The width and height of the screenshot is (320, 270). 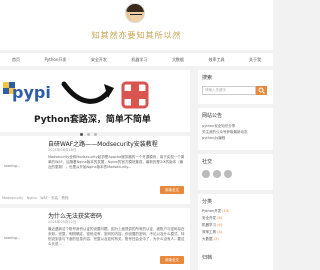 What do you see at coordinates (136, 15) in the screenshot?
I see `avatar-glasses` at bounding box center [136, 15].